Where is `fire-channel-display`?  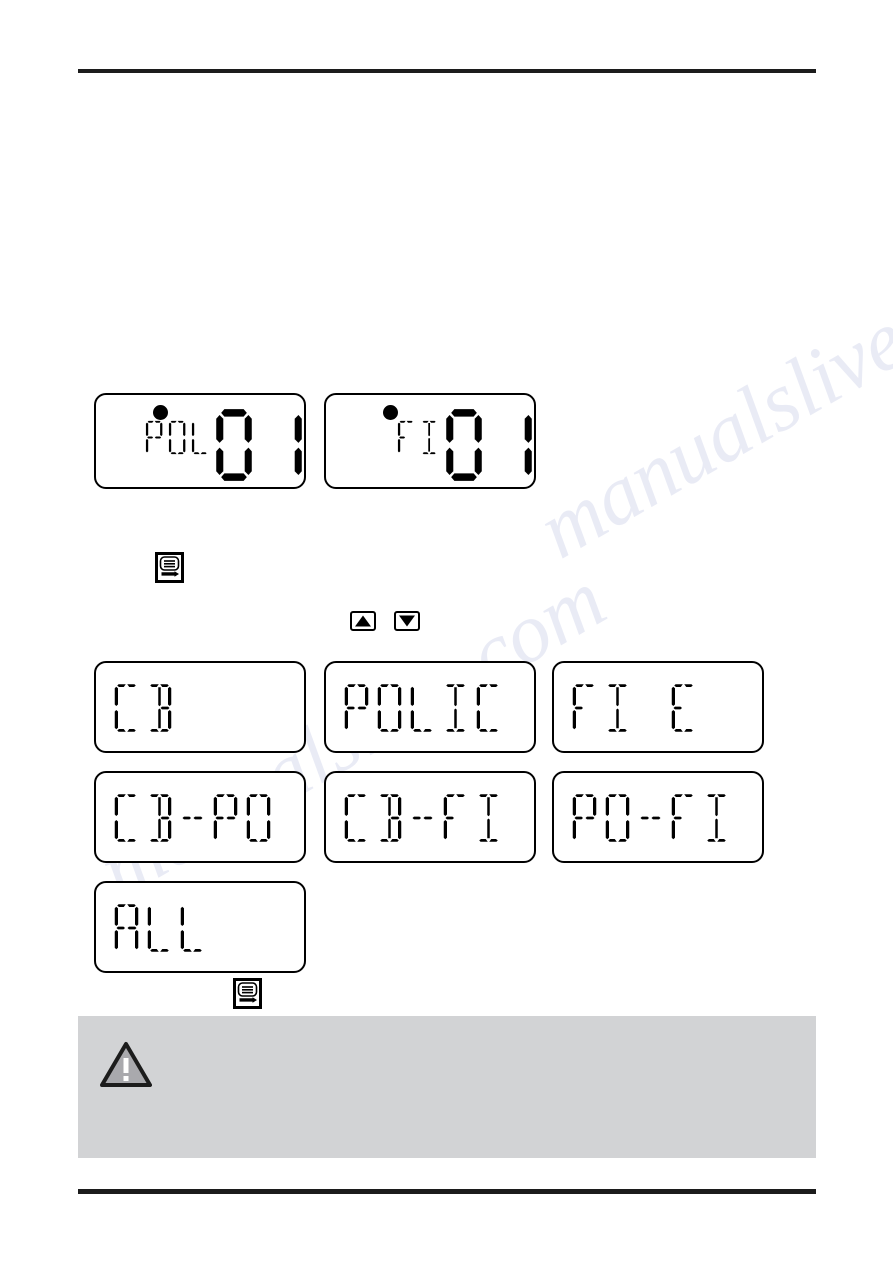 fire-channel-display is located at coordinates (430, 441).